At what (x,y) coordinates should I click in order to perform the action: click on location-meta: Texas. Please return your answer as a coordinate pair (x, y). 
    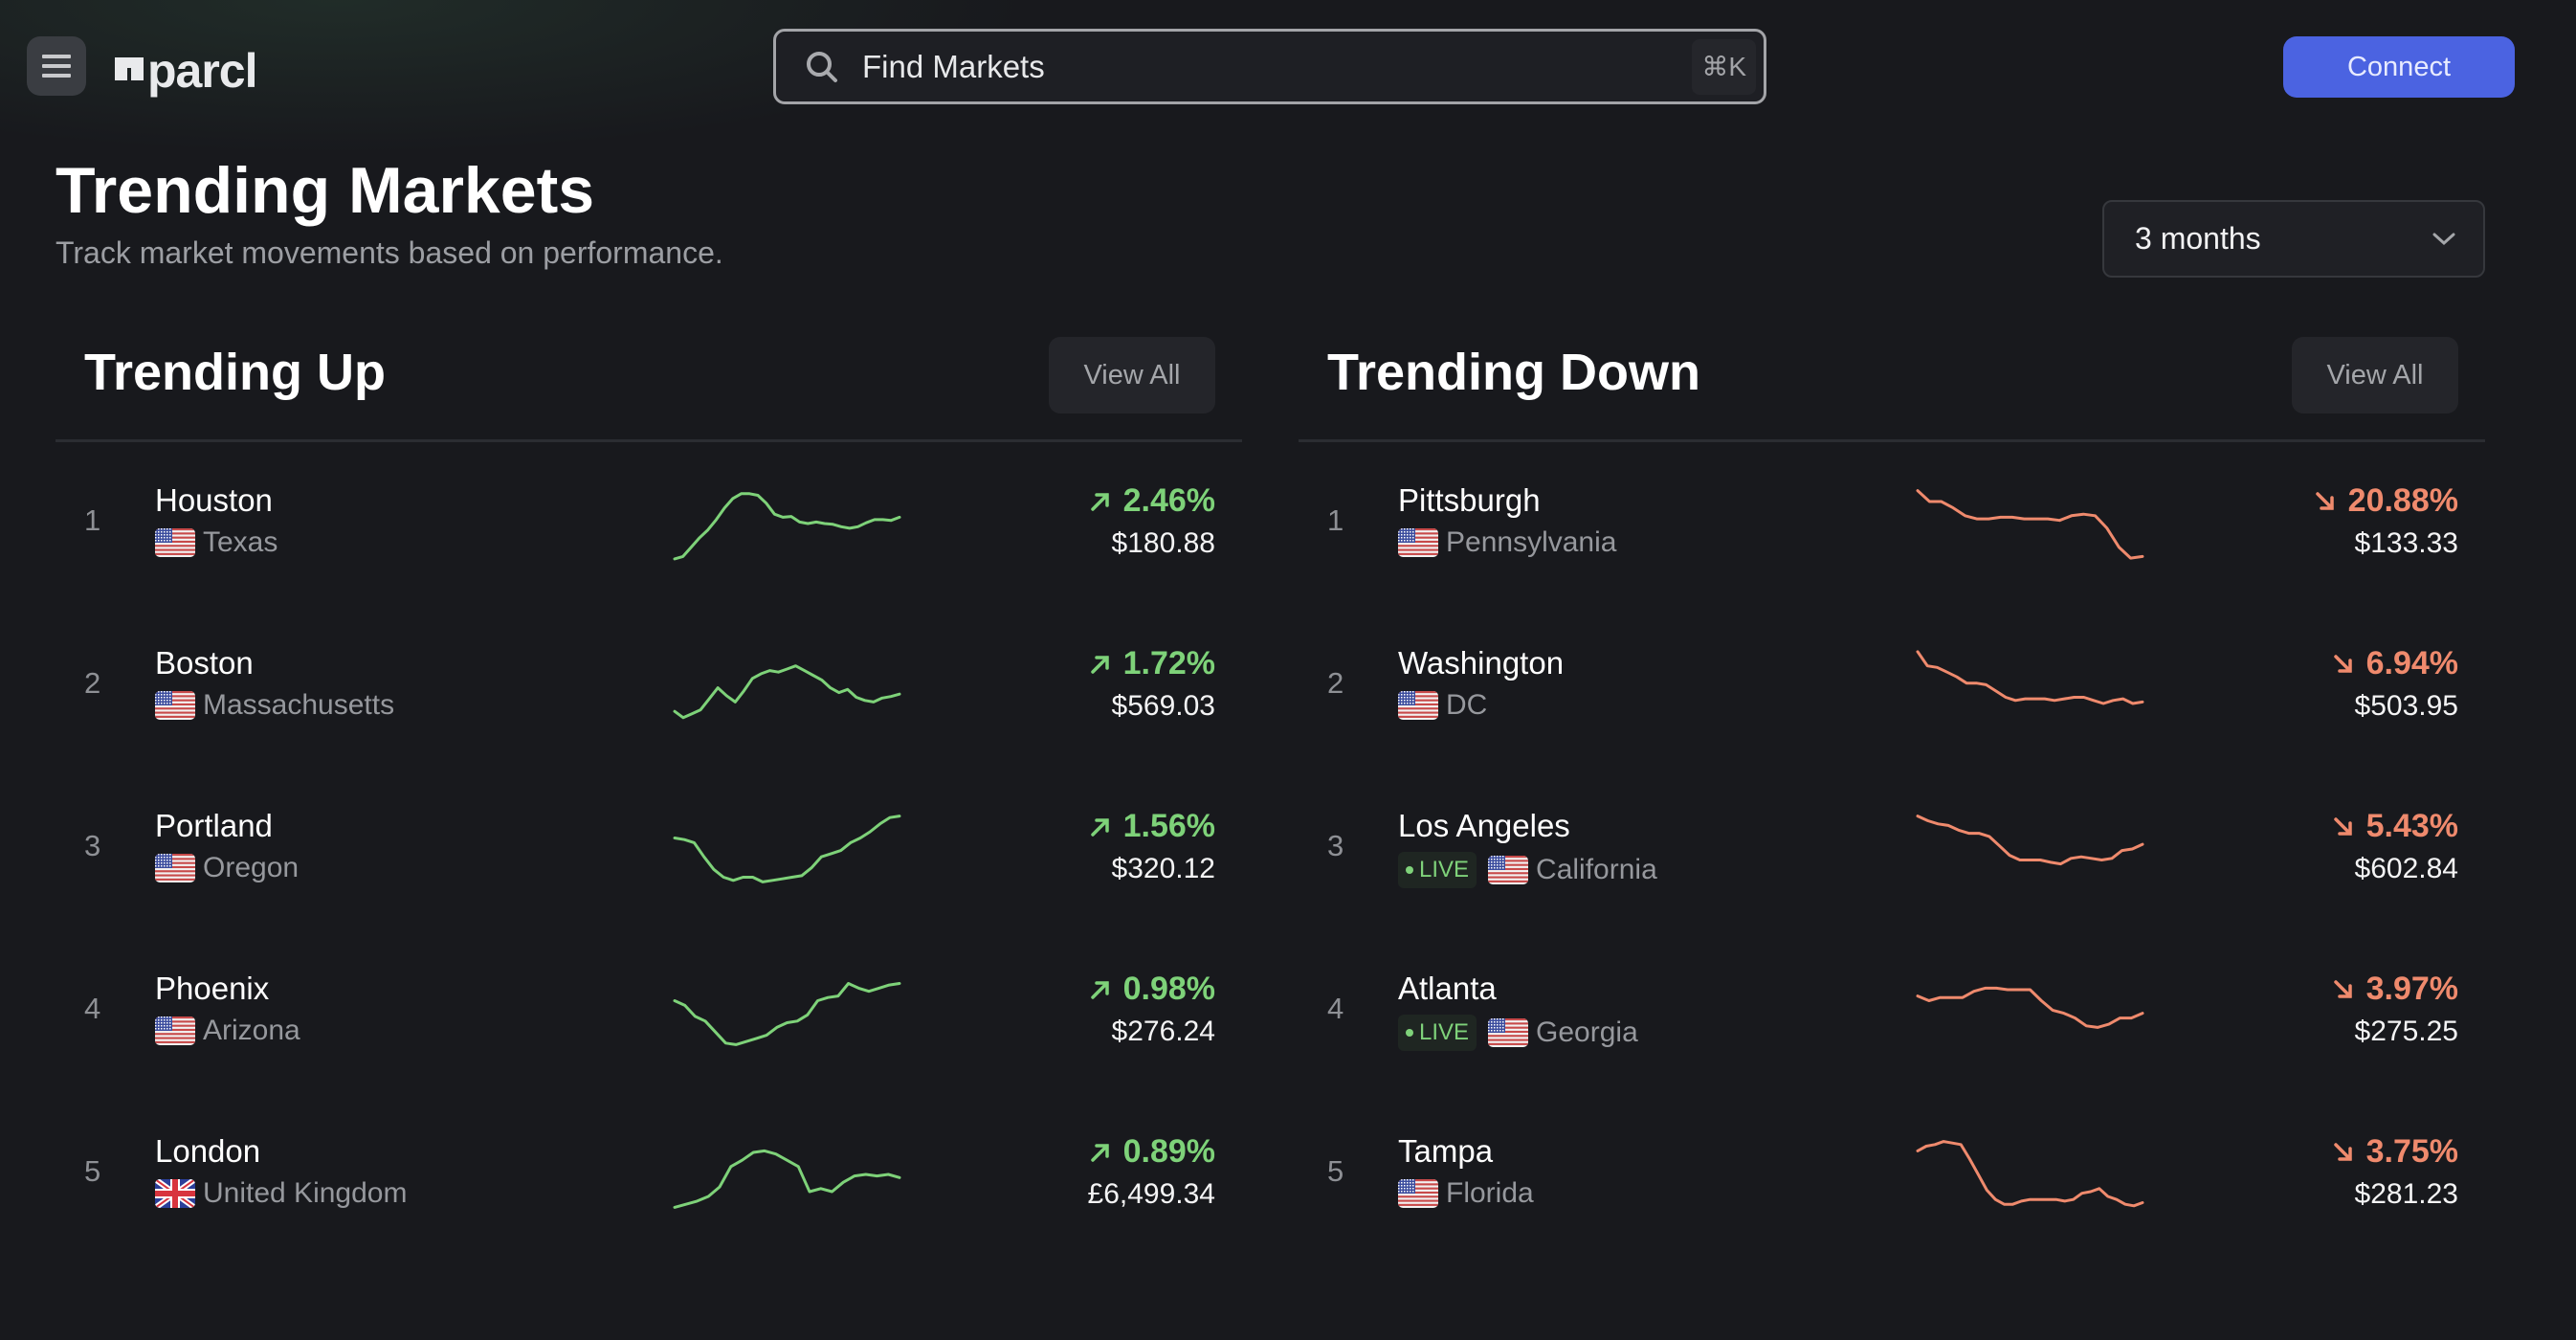
    Looking at the image, I should click on (216, 542).